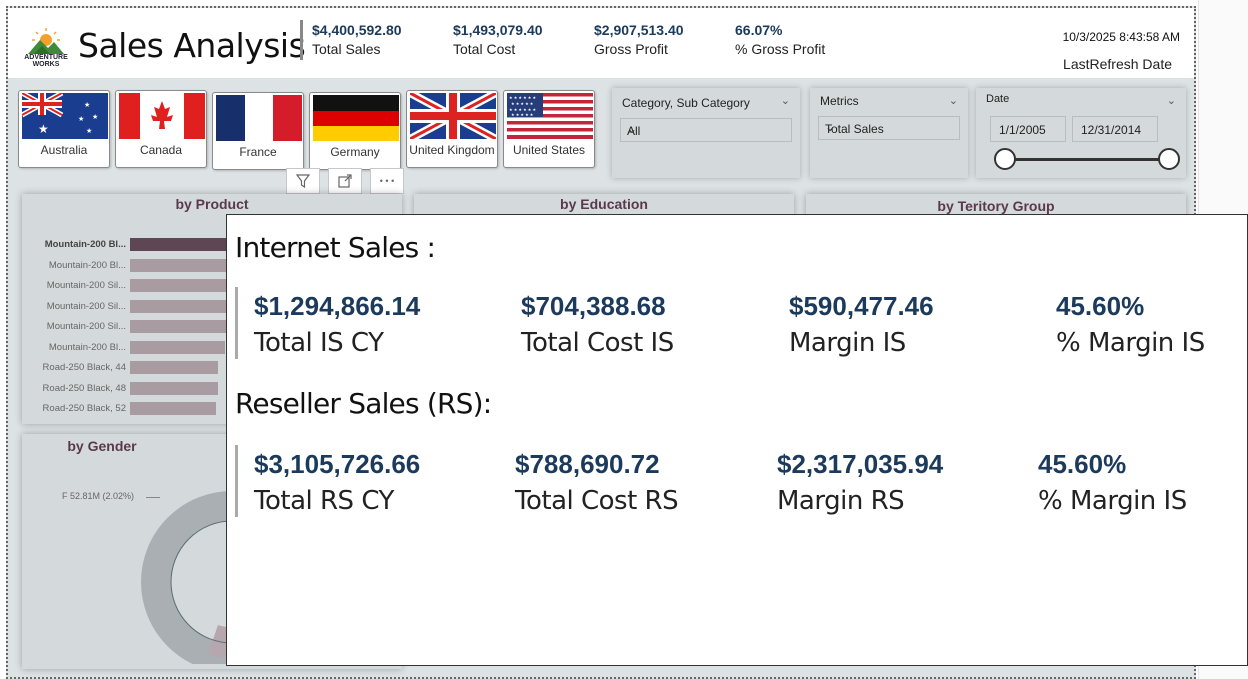 The height and width of the screenshot is (679, 1248). I want to click on country-label: Canada, so click(161, 150).